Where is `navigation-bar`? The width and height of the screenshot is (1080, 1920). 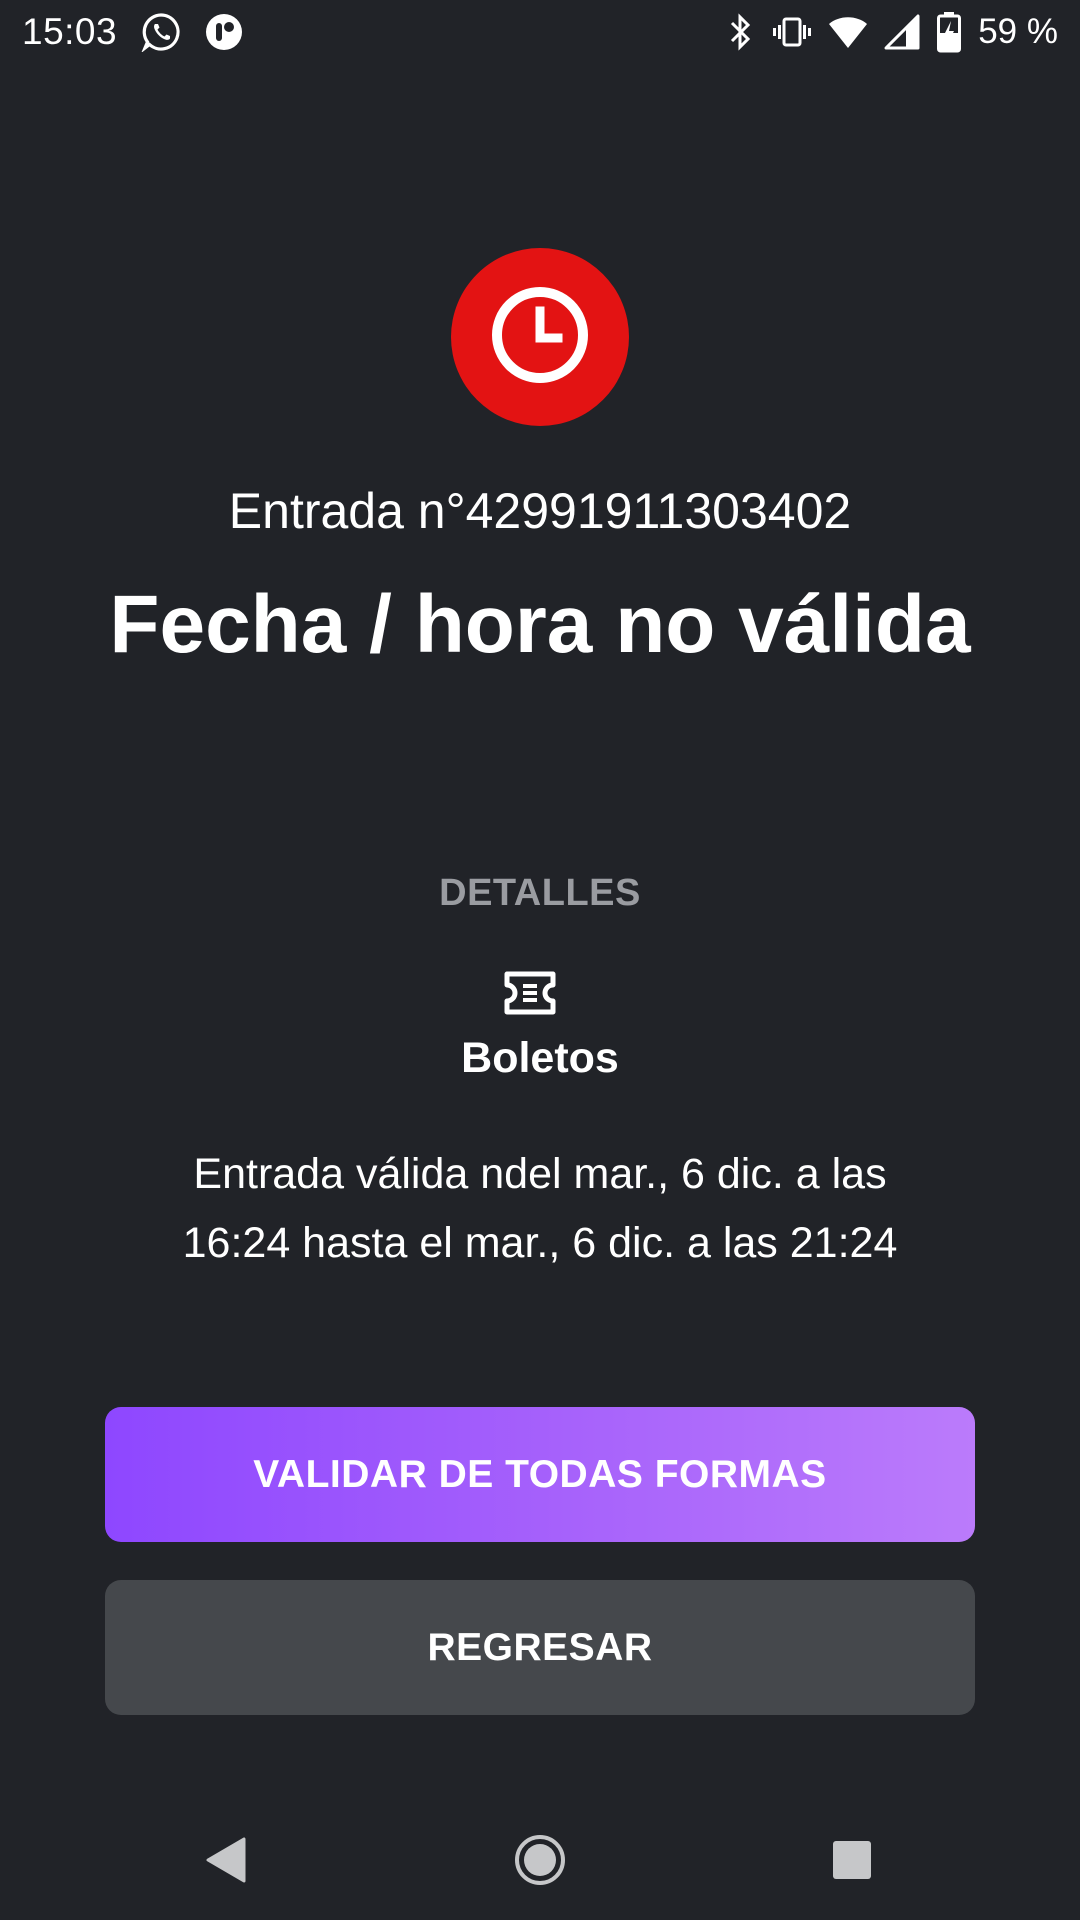 navigation-bar is located at coordinates (540, 1860).